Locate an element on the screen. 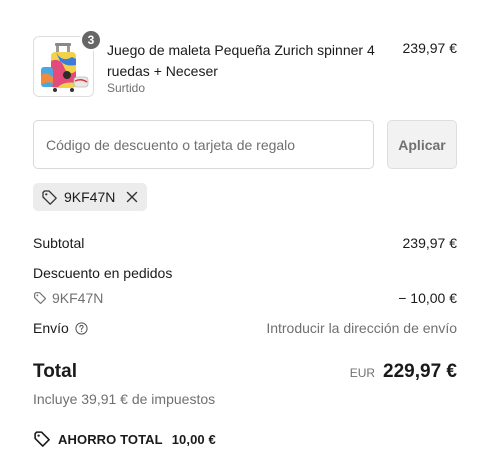 The image size is (500, 458). subtotal-label: Subtotal is located at coordinates (59, 243).